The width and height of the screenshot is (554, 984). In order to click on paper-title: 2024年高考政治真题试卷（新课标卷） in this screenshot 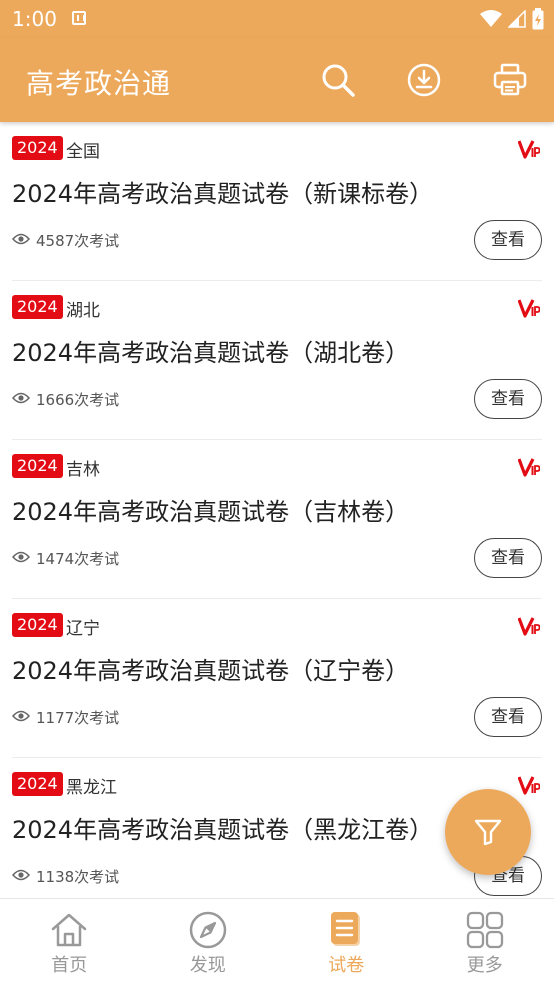, I will do `click(222, 191)`.